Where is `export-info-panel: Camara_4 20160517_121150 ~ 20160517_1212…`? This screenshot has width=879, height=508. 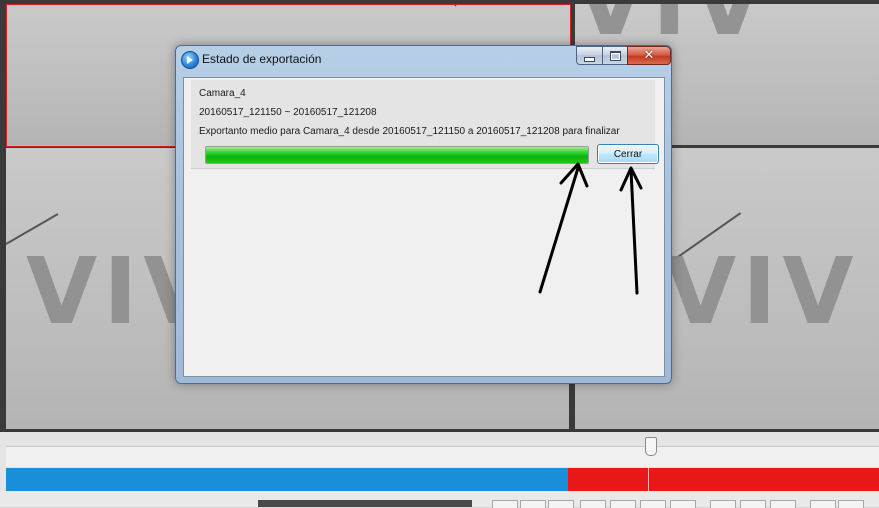
export-info-panel: Camara_4 20160517_121150 ~ 20160517_1212… is located at coordinates (425, 124).